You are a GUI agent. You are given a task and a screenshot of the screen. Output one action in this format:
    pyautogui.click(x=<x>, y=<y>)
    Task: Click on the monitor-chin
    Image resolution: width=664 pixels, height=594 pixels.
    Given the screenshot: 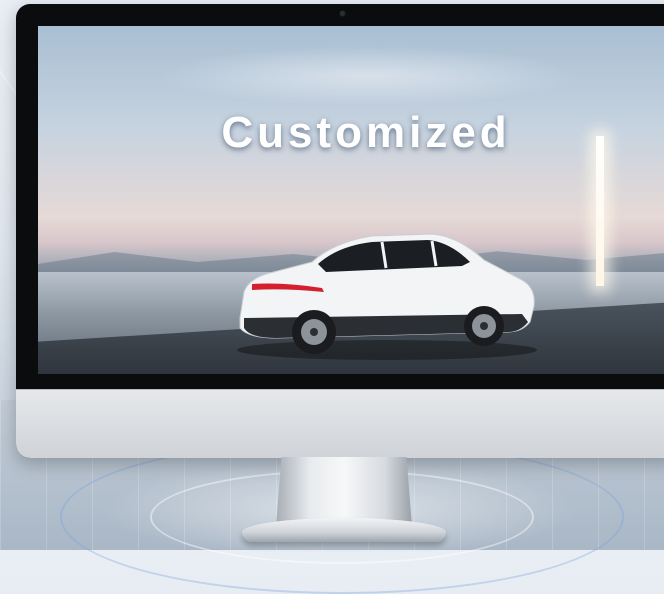 What is the action you would take?
    pyautogui.click(x=340, y=423)
    